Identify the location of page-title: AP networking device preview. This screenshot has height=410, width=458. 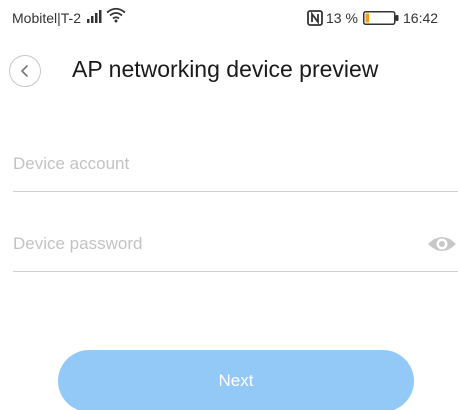
(225, 69).